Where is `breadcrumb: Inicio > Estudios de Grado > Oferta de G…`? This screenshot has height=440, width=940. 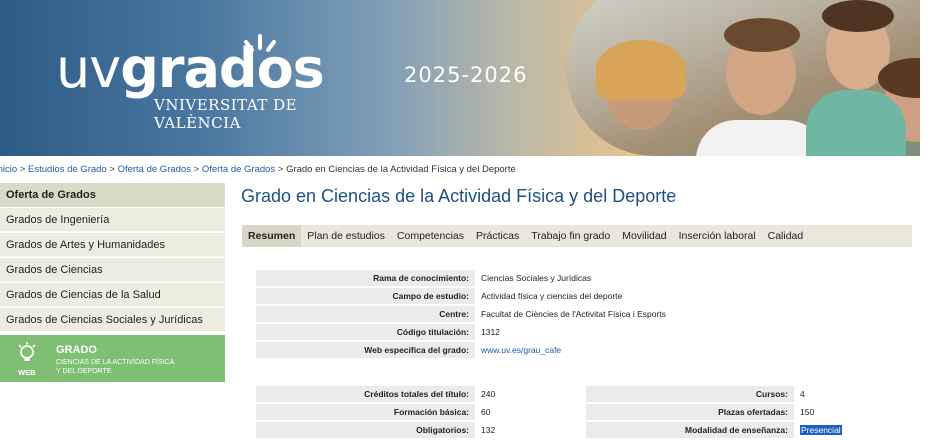 breadcrumb: Inicio > Estudios de Grado > Oferta de G… is located at coordinates (258, 169).